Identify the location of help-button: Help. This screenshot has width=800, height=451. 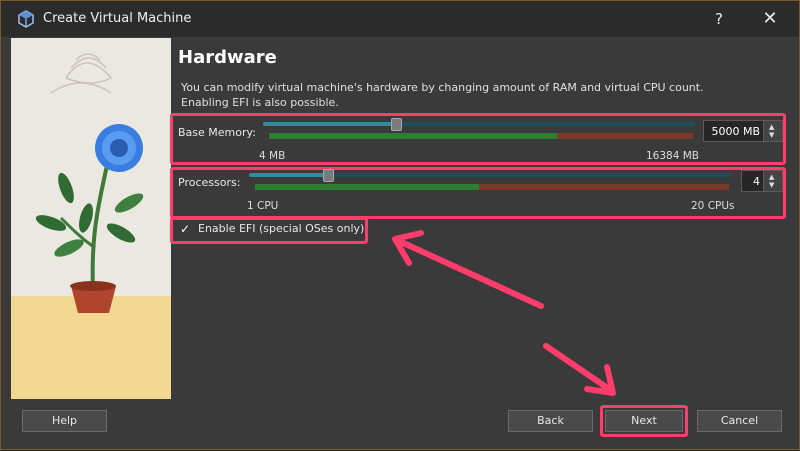
(64, 421).